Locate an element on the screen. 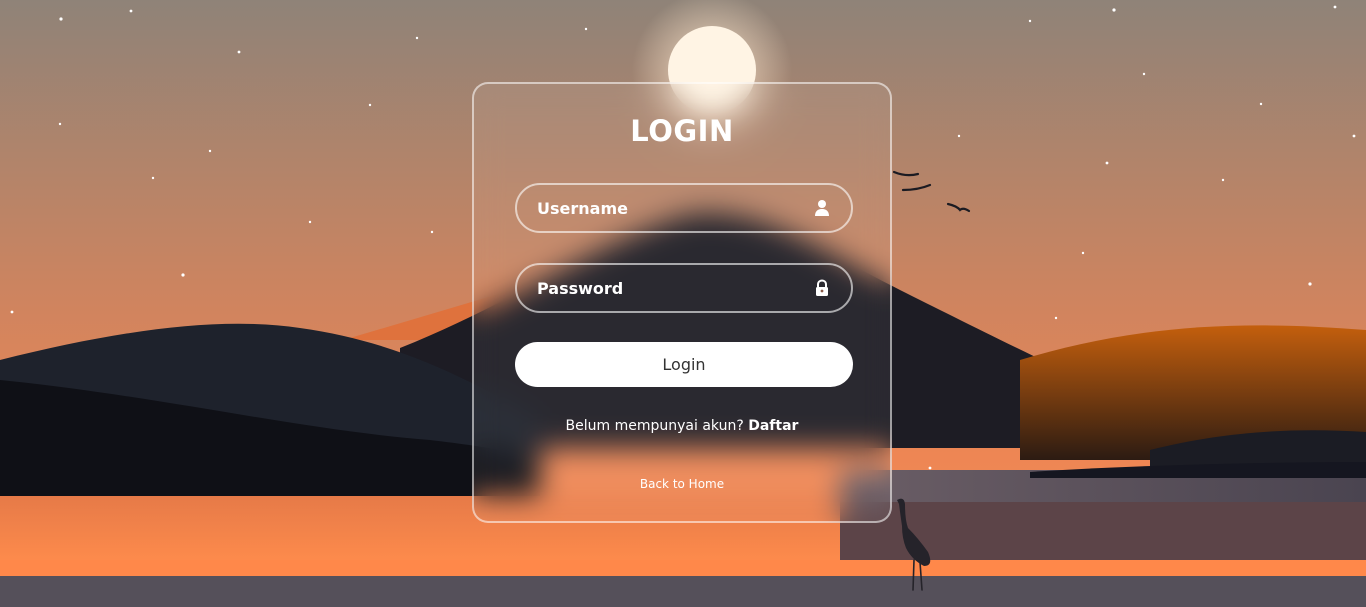 The height and width of the screenshot is (607, 1366). register-prompt-text: Belum mempunyai akun? is located at coordinates (654, 426).